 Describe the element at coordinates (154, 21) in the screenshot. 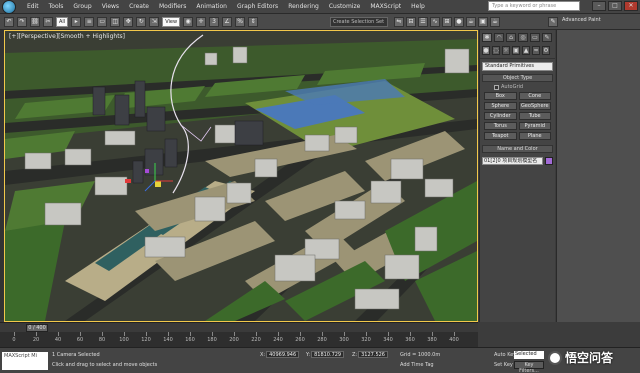

I see `scale-icon: ⇲` at that location.